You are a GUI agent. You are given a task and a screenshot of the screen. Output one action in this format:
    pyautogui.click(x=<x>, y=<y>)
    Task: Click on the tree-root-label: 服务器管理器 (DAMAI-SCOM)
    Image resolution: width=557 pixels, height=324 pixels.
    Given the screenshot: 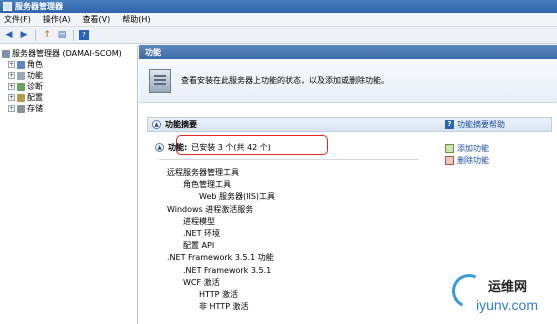 What is the action you would take?
    pyautogui.click(x=67, y=53)
    